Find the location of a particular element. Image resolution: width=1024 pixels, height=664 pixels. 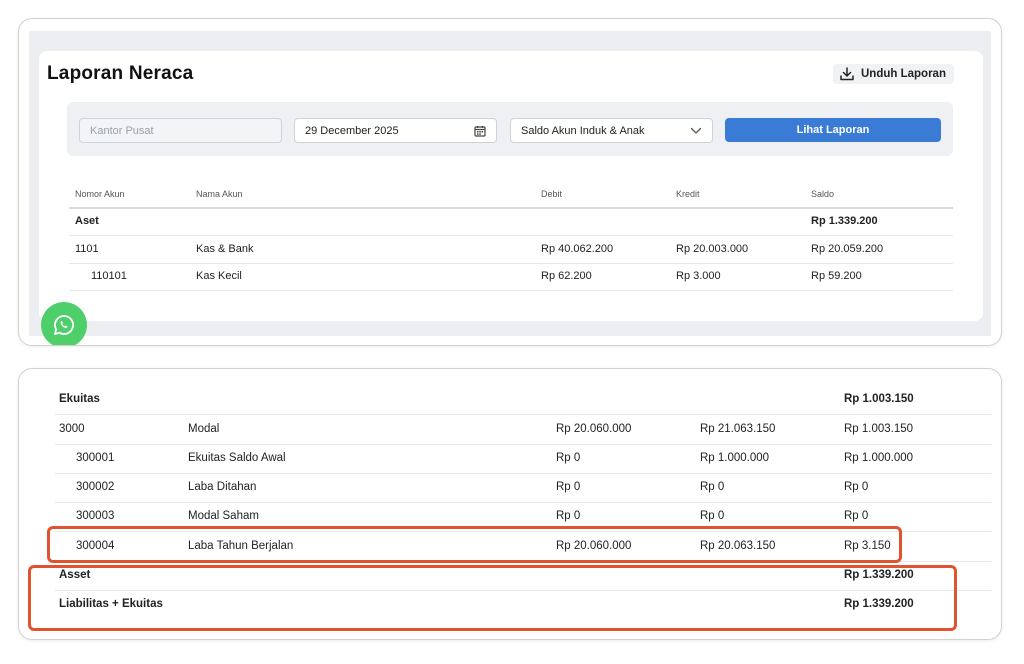

account-credit: Rp 21.063.150 is located at coordinates (738, 429).